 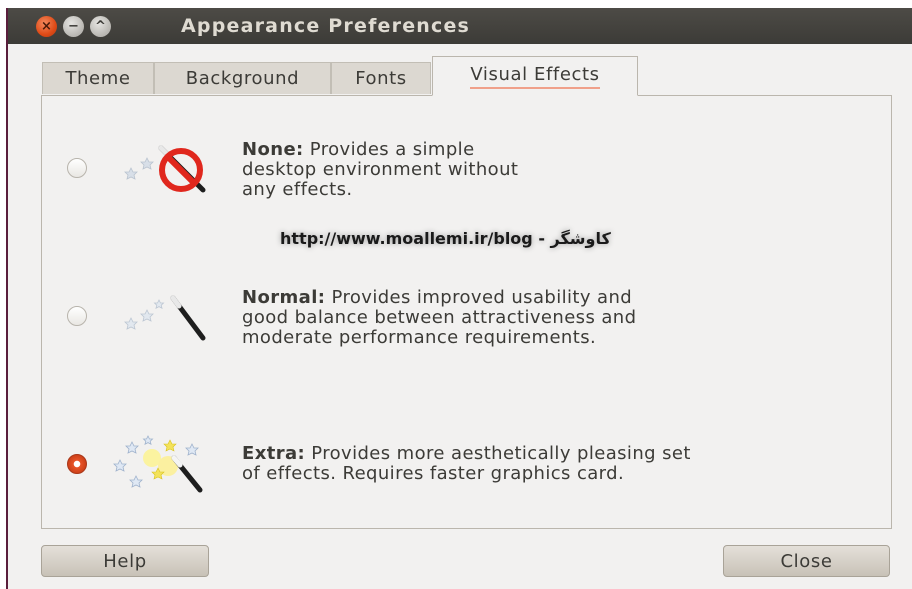 What do you see at coordinates (242, 78) in the screenshot?
I see `tab-background: Background` at bounding box center [242, 78].